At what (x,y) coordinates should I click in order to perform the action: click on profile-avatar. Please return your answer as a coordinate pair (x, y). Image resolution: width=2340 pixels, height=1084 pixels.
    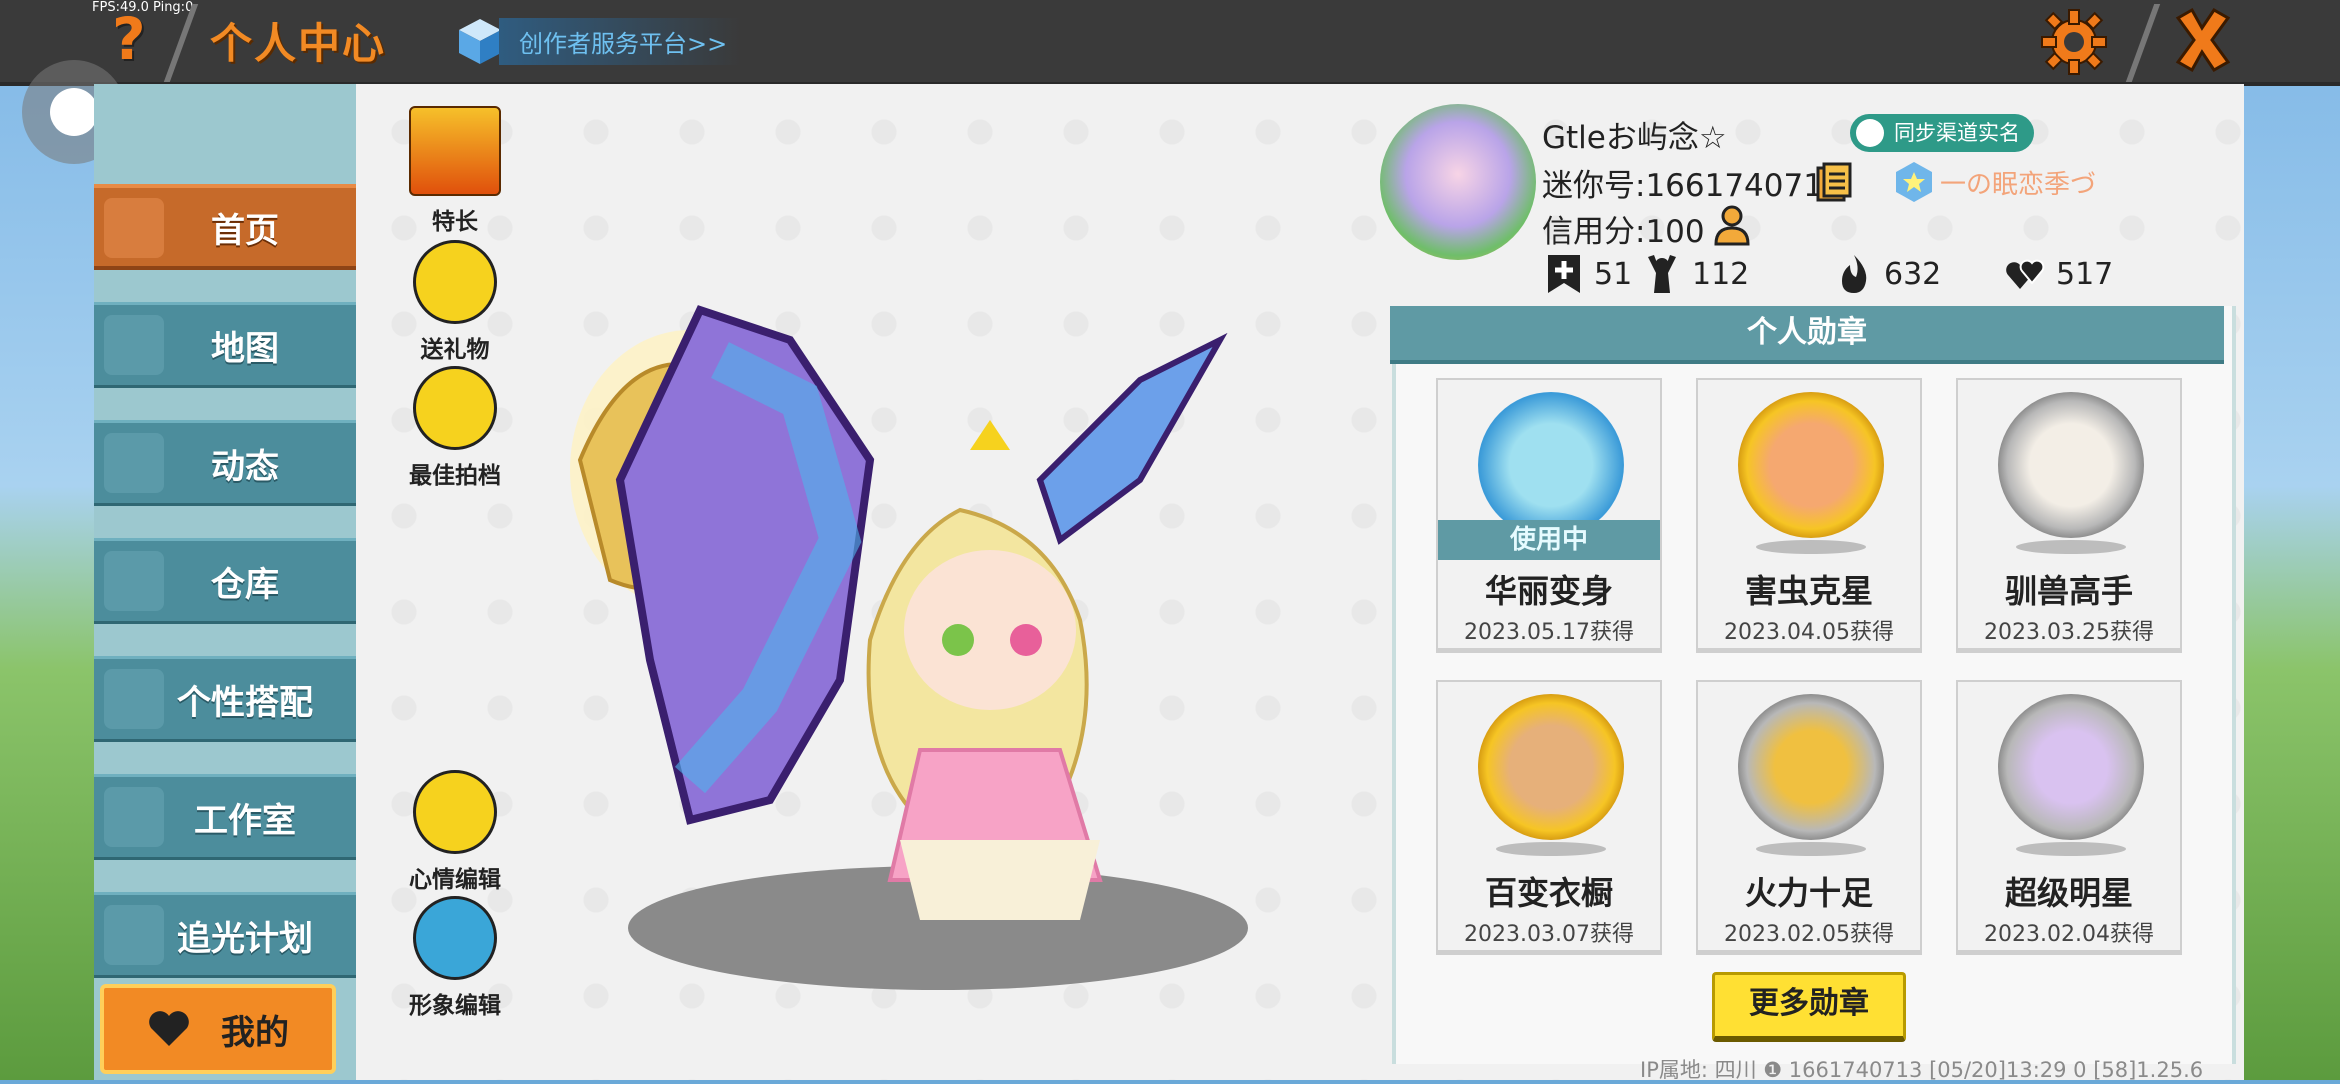
    Looking at the image, I should click on (1458, 182).